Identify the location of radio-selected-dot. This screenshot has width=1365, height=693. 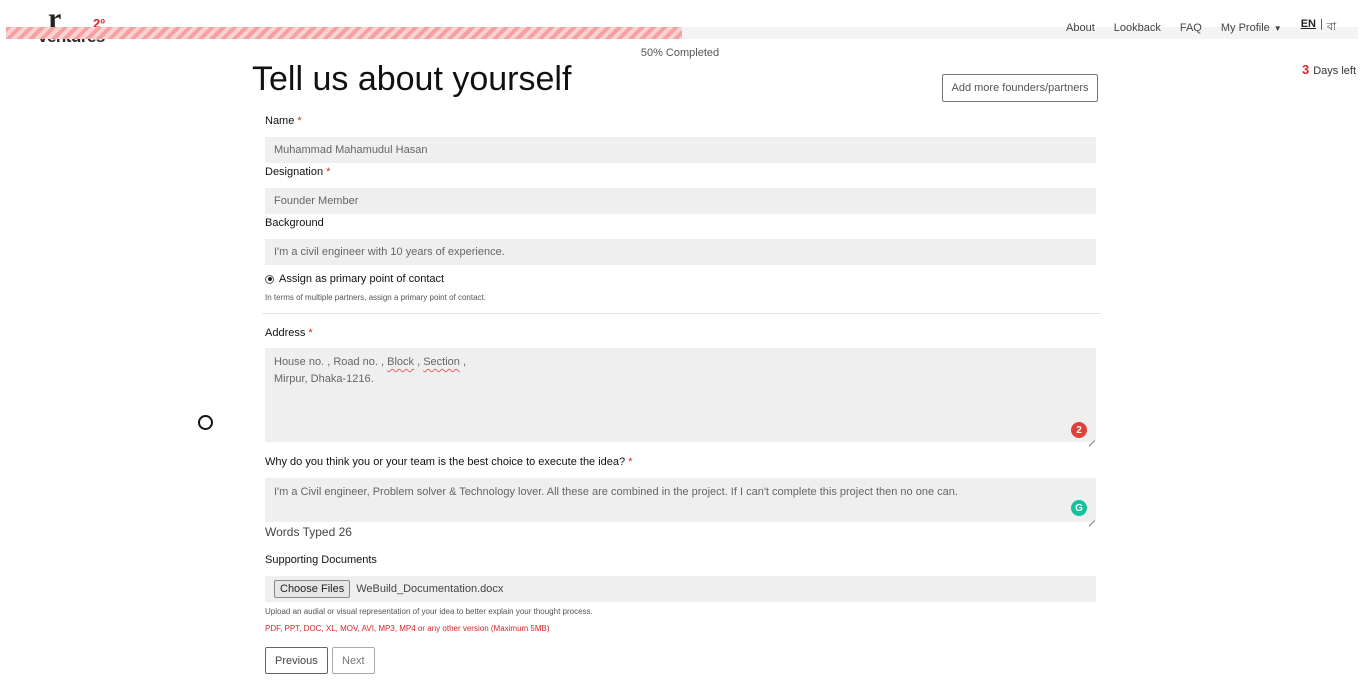
(269, 279).